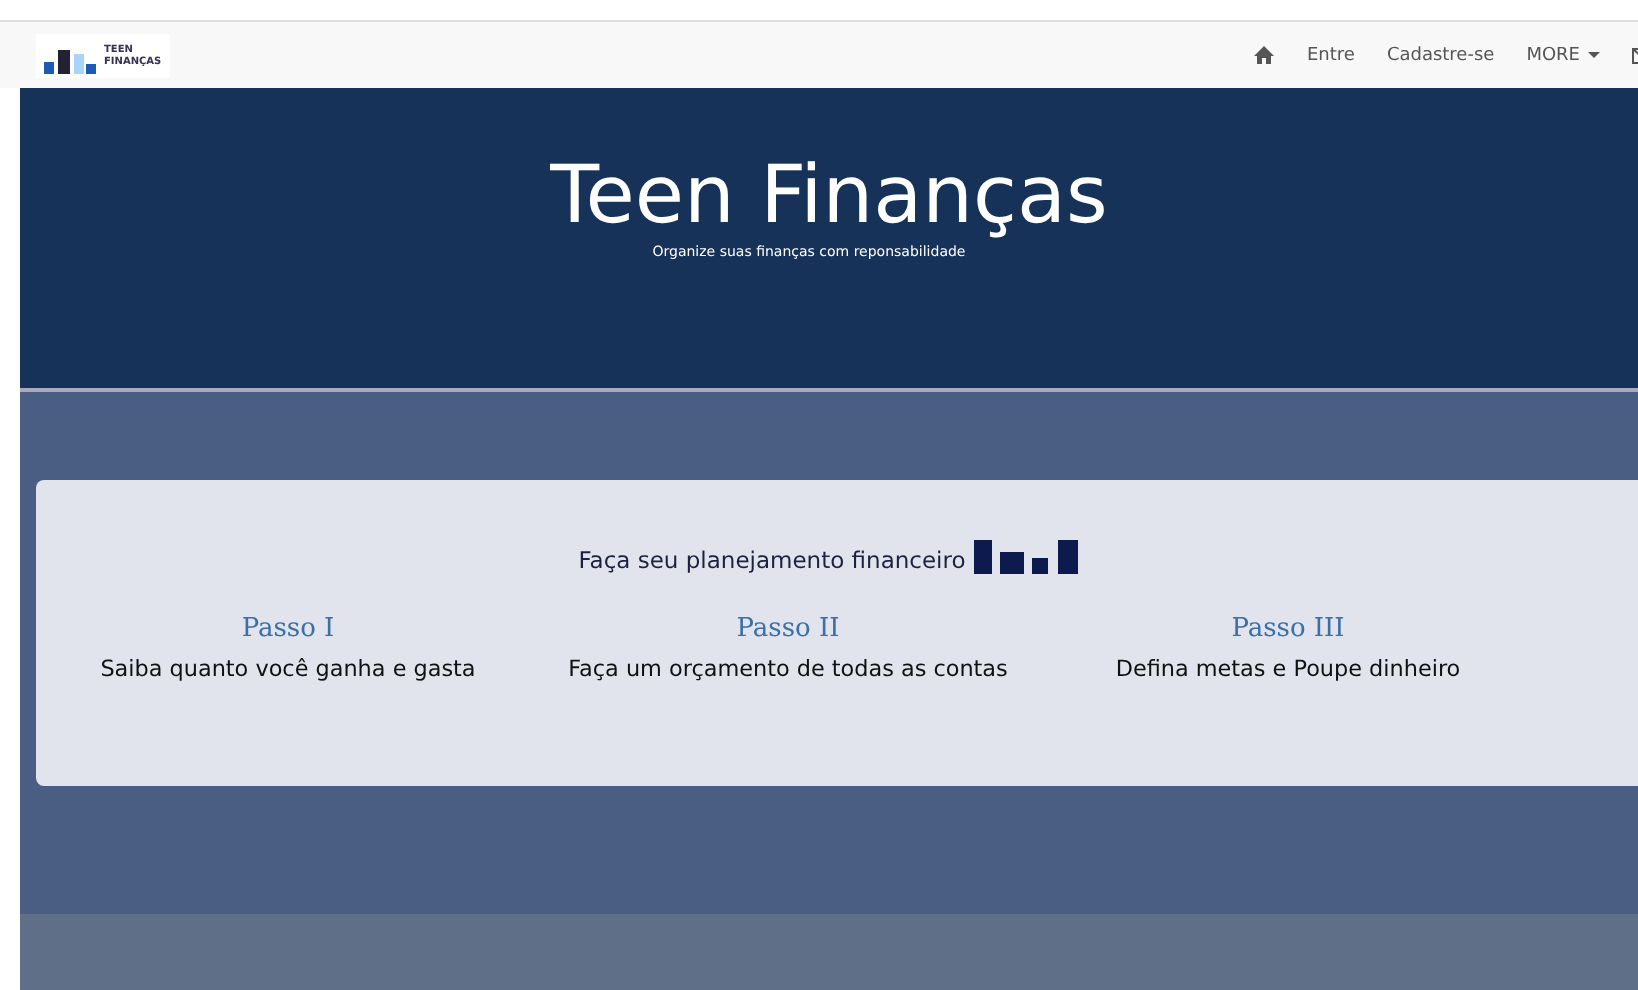  Describe the element at coordinates (1563, 55) in the screenshot. I see `more-menu: MORE` at that location.